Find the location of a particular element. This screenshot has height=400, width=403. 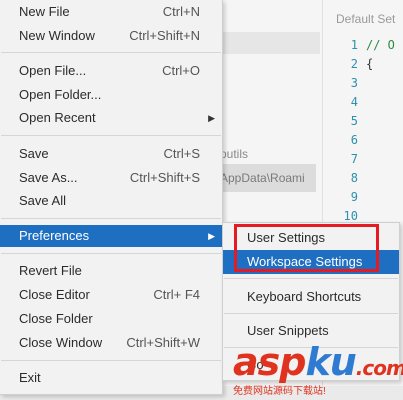

line-number: 5 is located at coordinates (354, 121).